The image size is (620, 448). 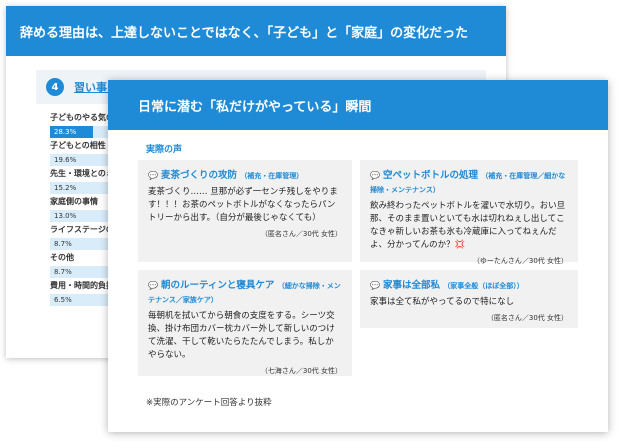 What do you see at coordinates (65, 160) in the screenshot?
I see `ranking-value: 19.6%` at bounding box center [65, 160].